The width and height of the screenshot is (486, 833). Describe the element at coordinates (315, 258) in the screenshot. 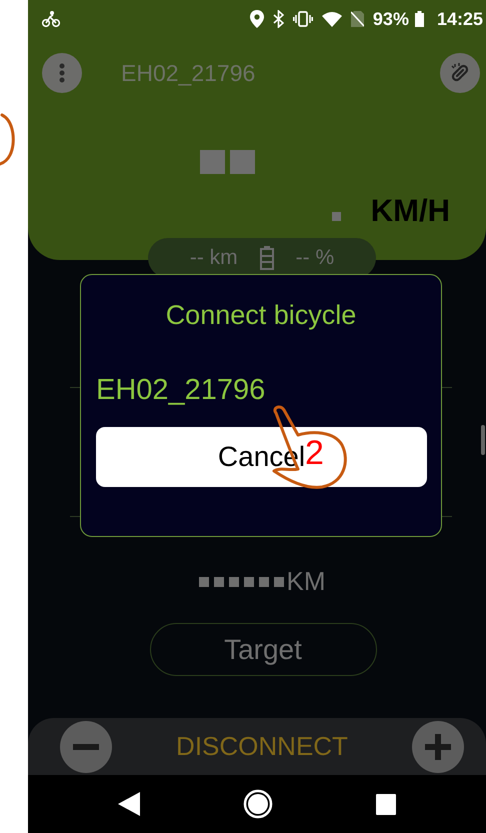

I see `charge-reading: -- %` at that location.